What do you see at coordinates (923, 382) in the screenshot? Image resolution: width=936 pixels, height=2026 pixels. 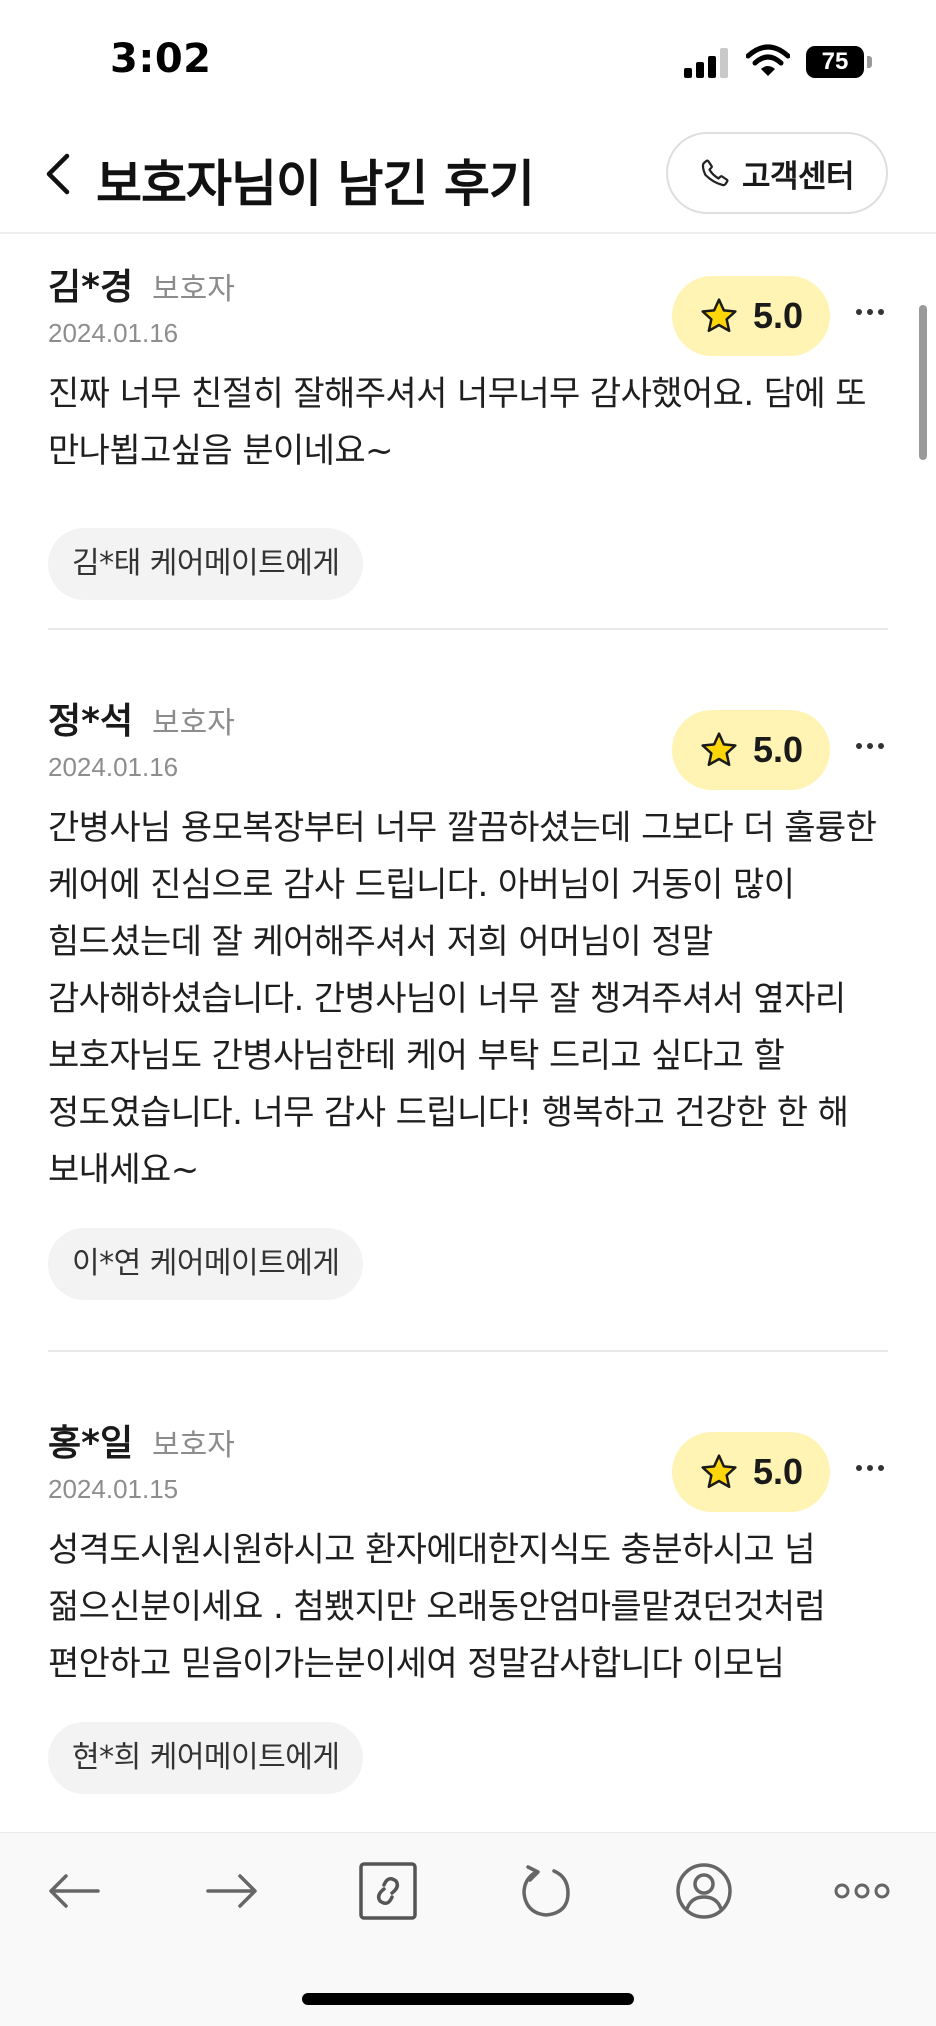 I see `scrollbar` at bounding box center [923, 382].